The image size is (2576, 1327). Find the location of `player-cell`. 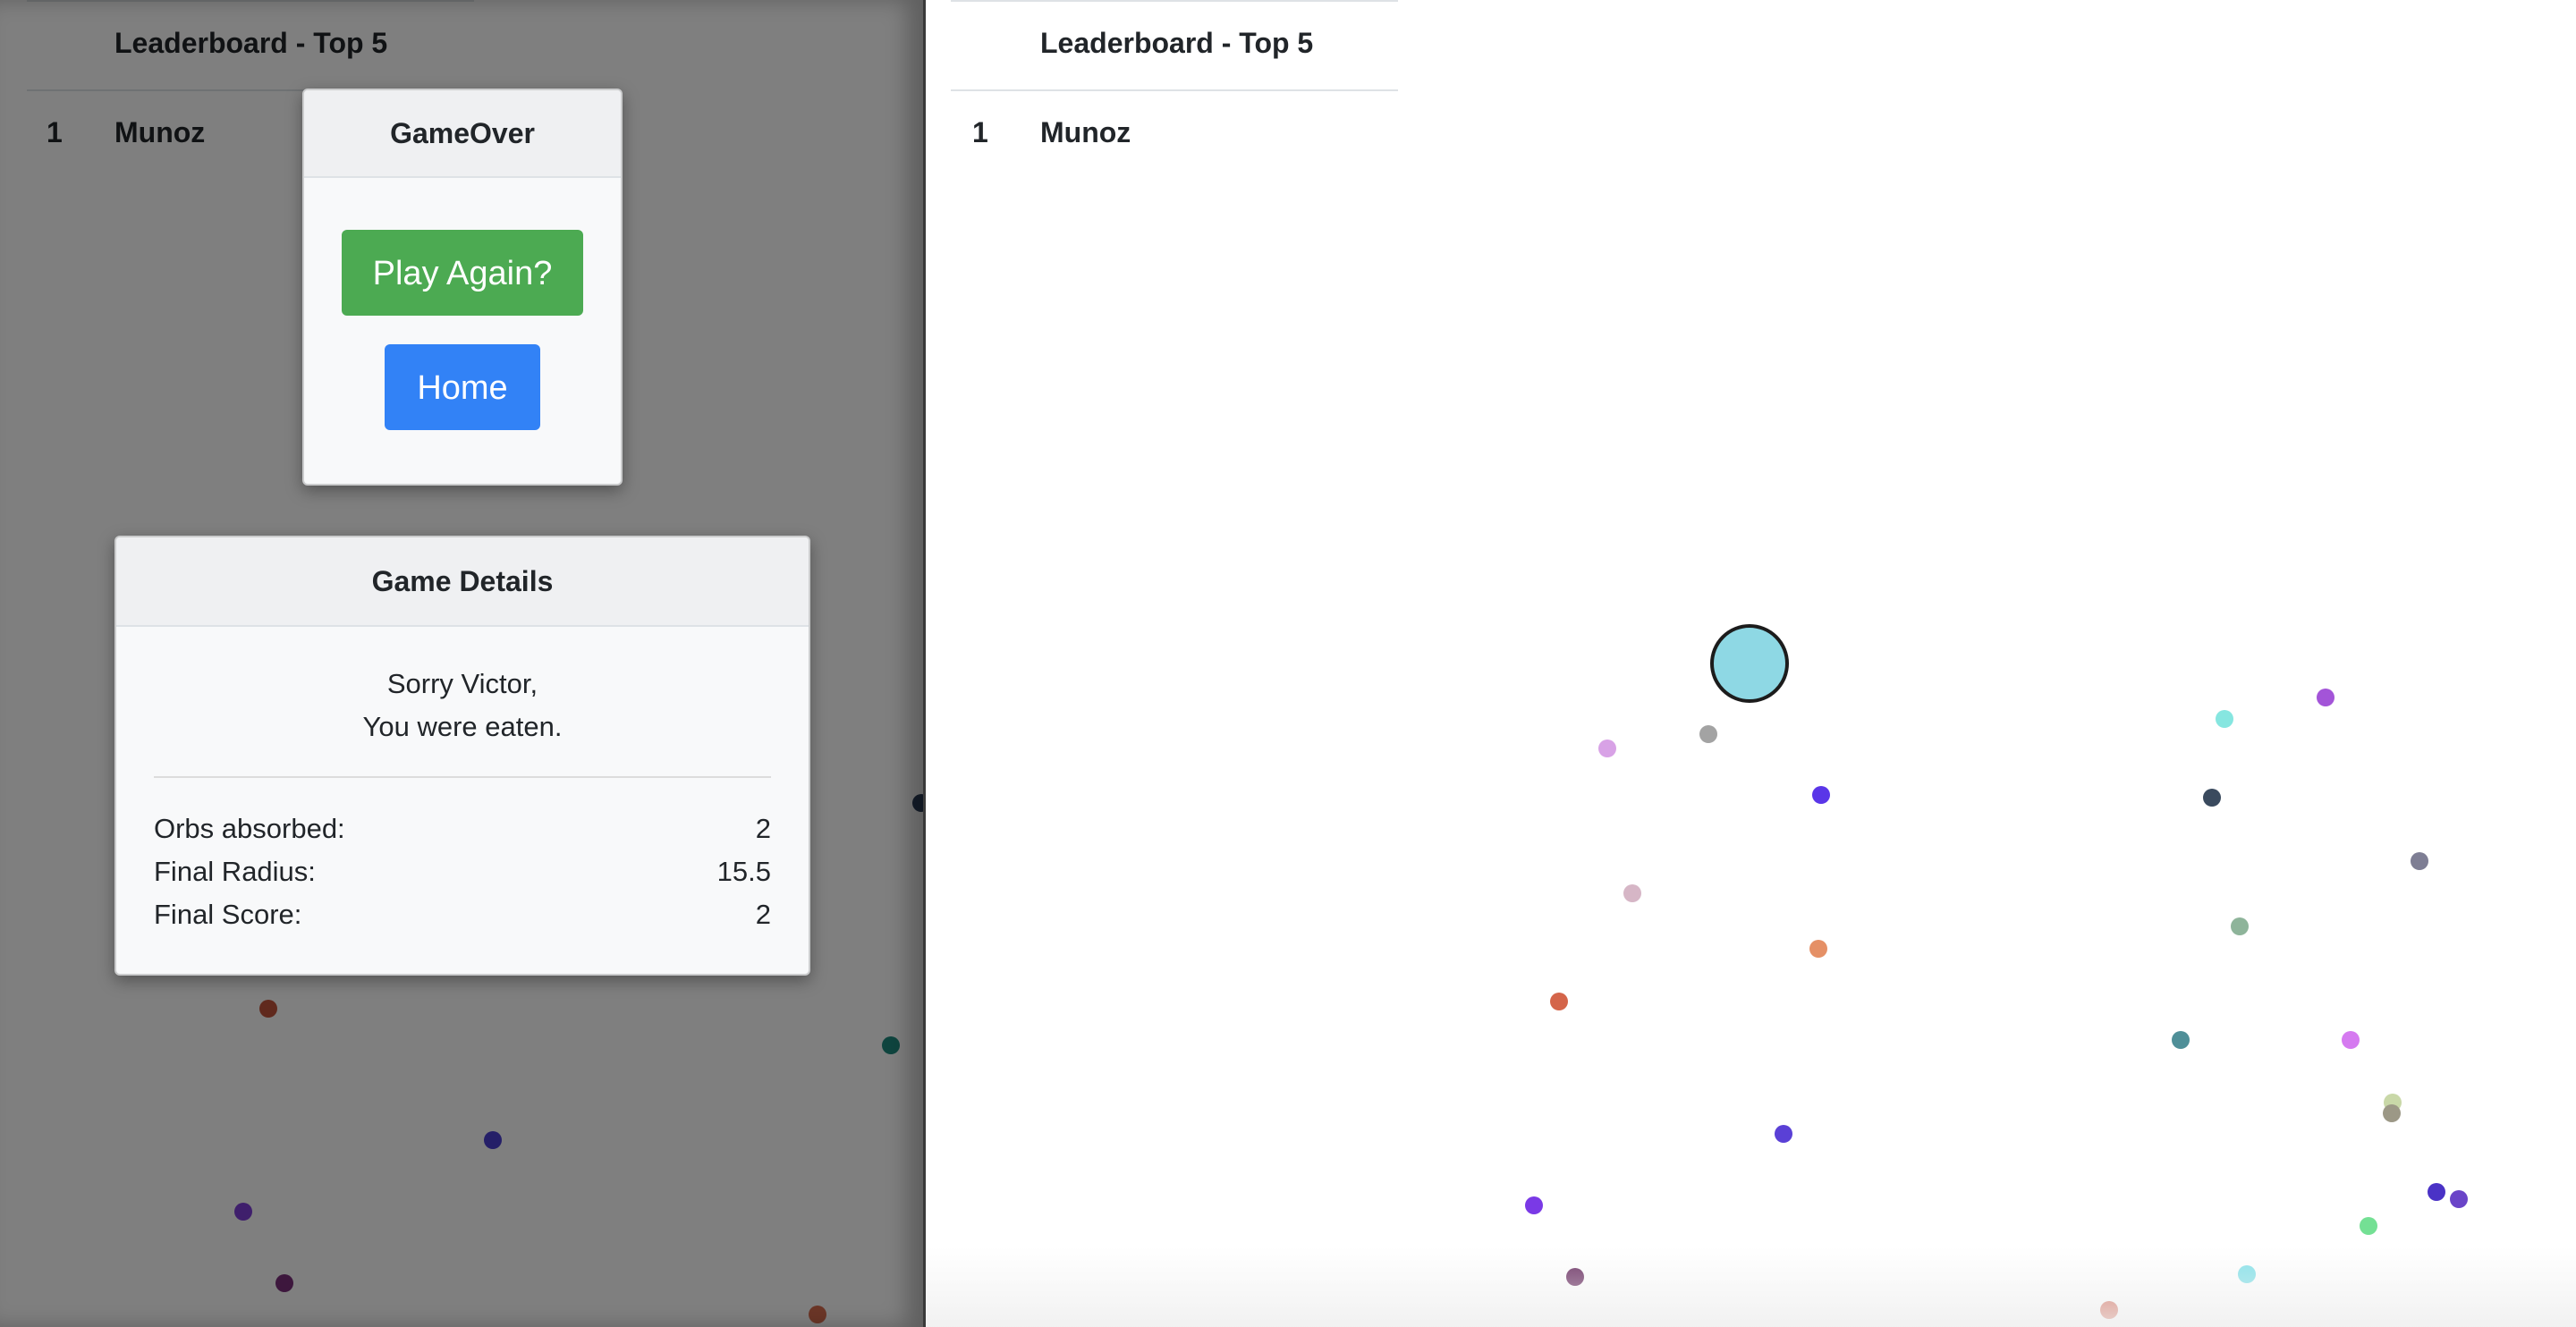

player-cell is located at coordinates (1749, 663).